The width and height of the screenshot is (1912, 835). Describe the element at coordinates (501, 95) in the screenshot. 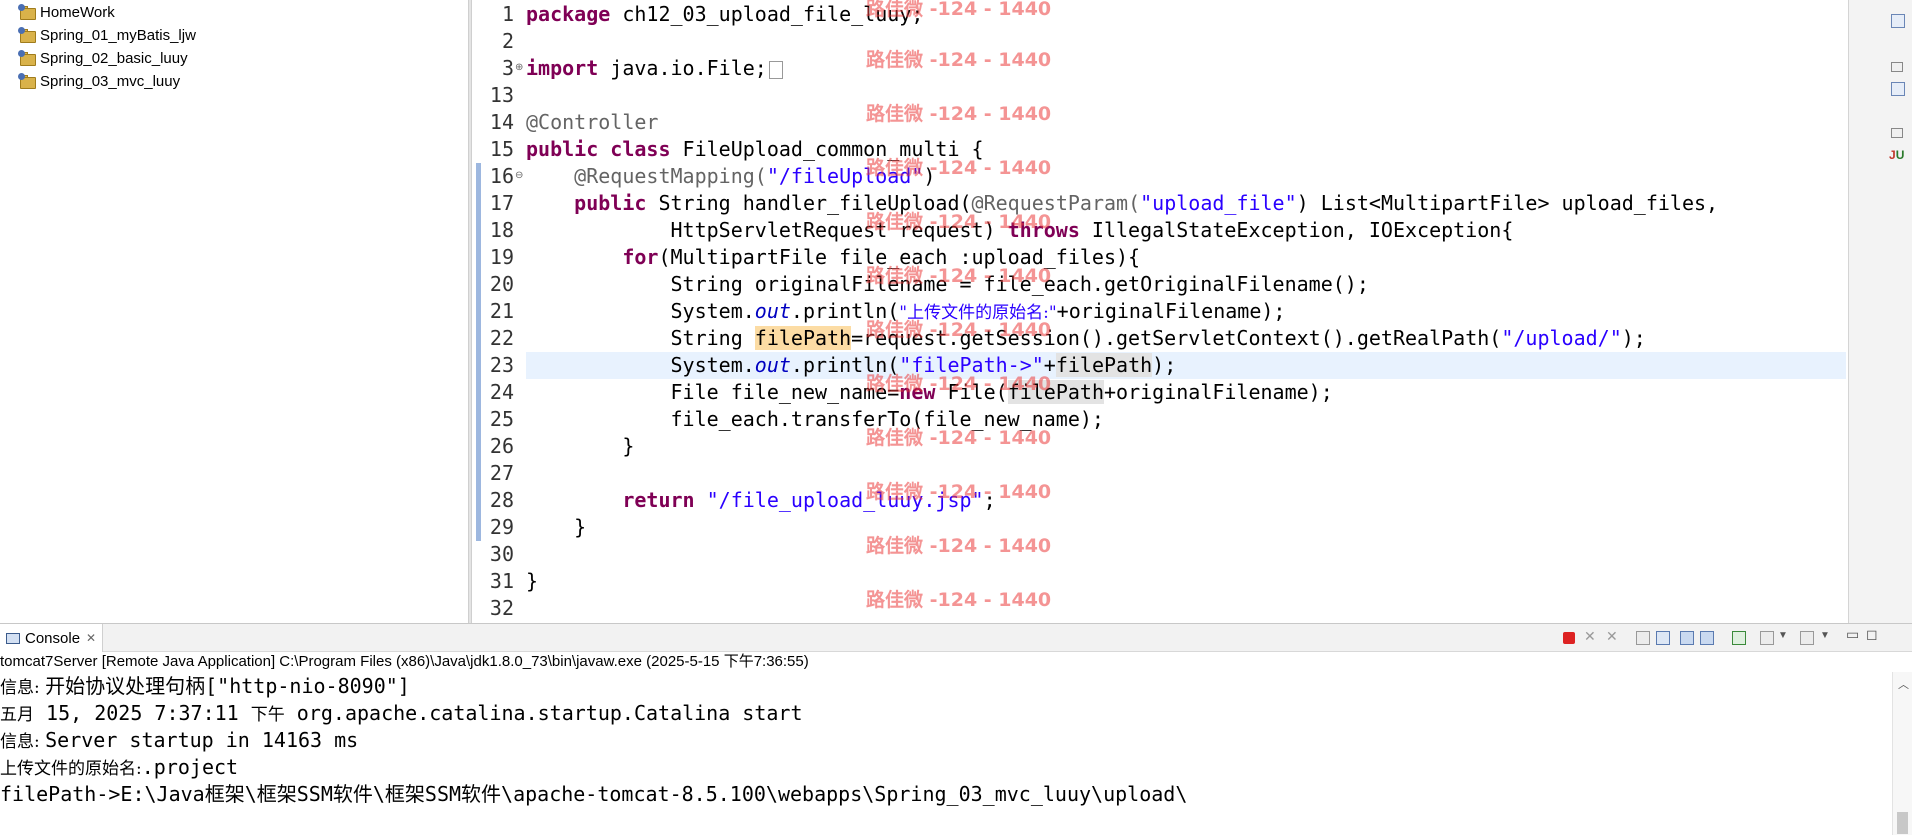

I see `line-number: 13` at that location.